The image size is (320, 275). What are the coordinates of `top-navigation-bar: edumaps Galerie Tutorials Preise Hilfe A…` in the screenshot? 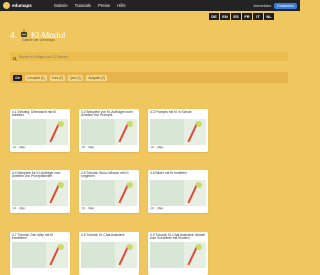 It's located at (150, 5).